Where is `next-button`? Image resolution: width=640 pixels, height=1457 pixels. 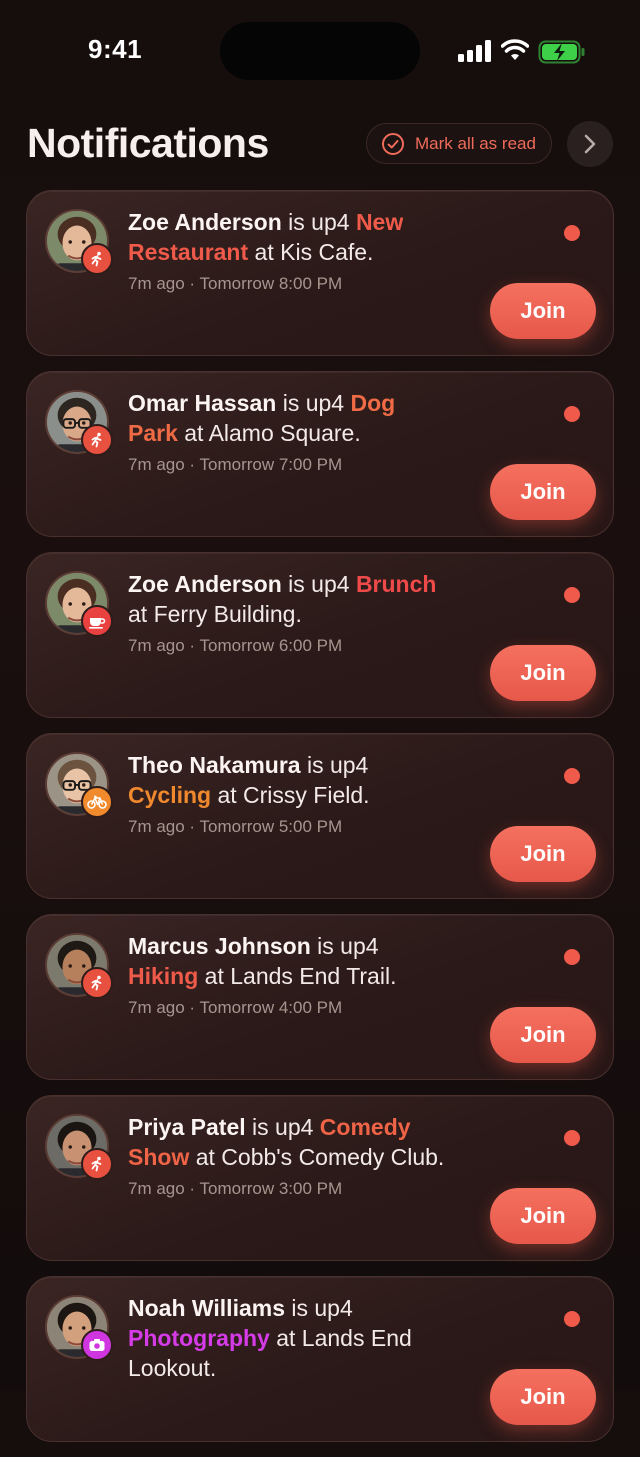
next-button is located at coordinates (590, 144).